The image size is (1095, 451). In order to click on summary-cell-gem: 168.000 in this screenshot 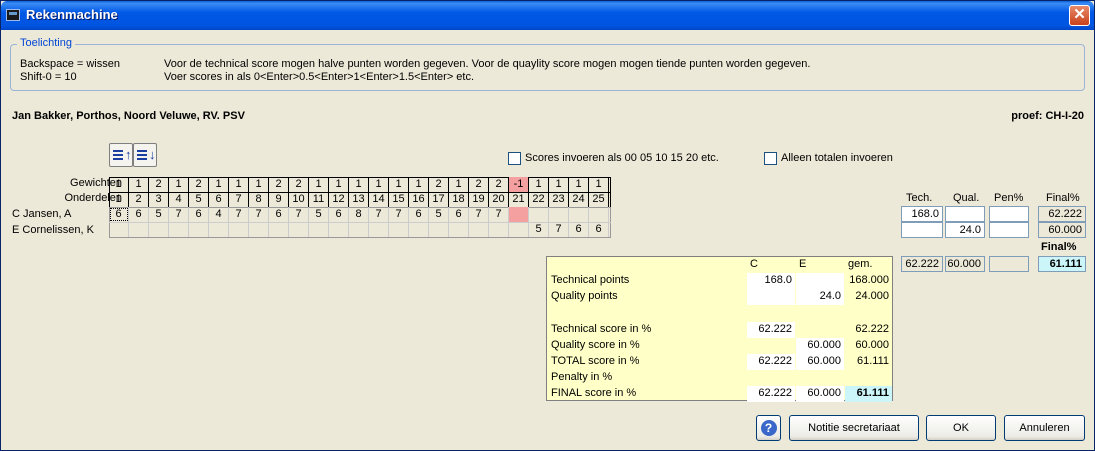, I will do `click(869, 280)`.